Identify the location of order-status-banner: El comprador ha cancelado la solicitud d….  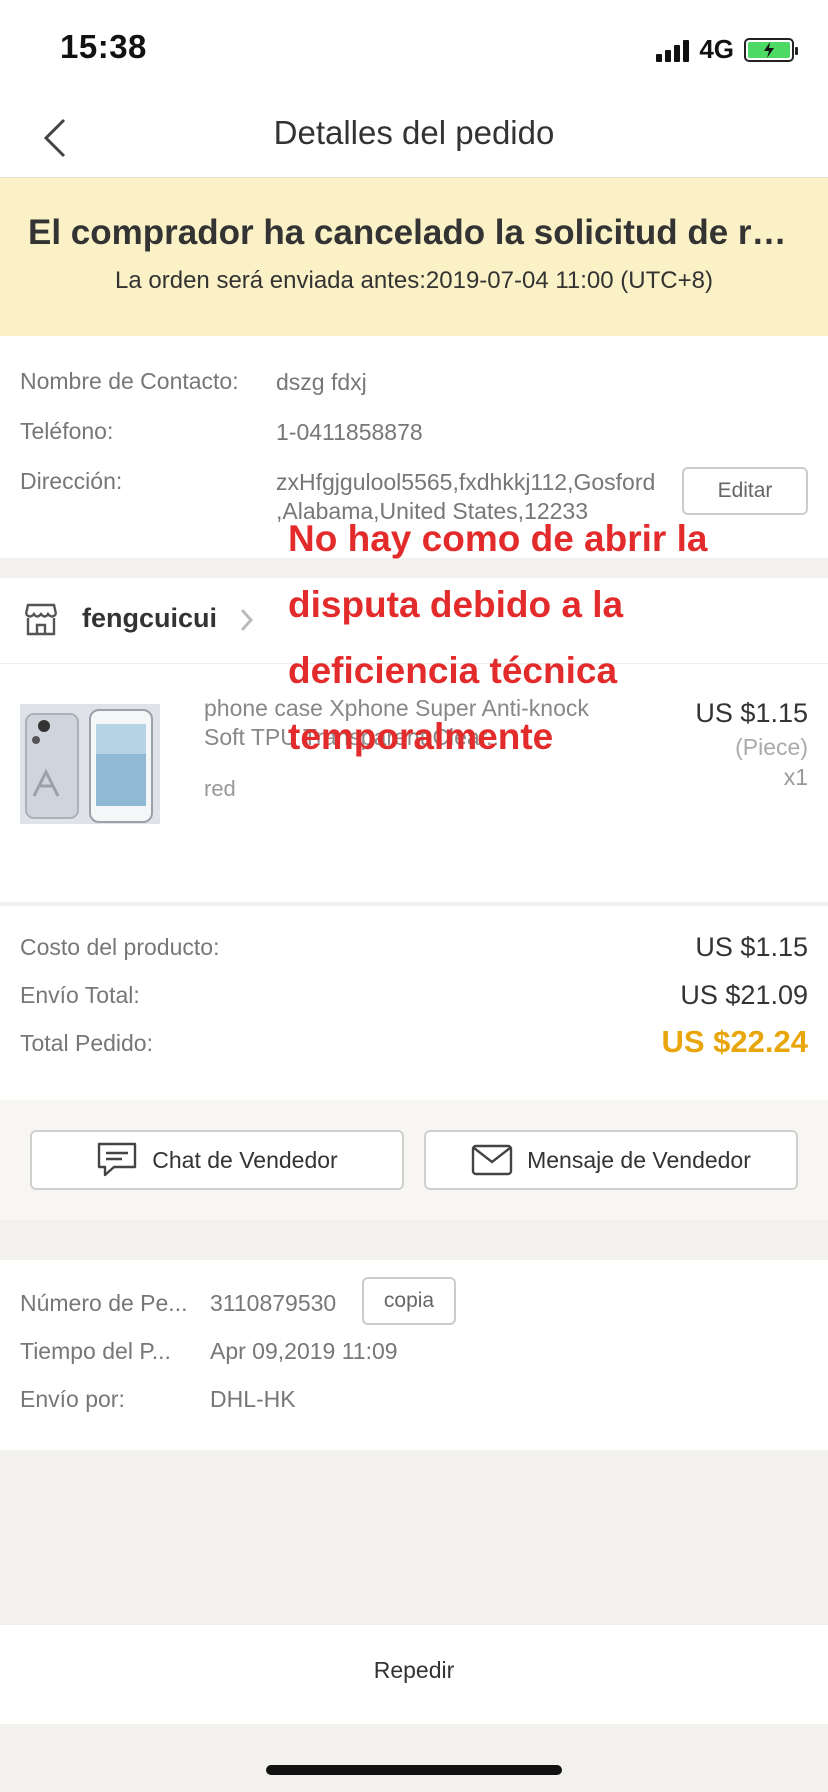
(414, 257).